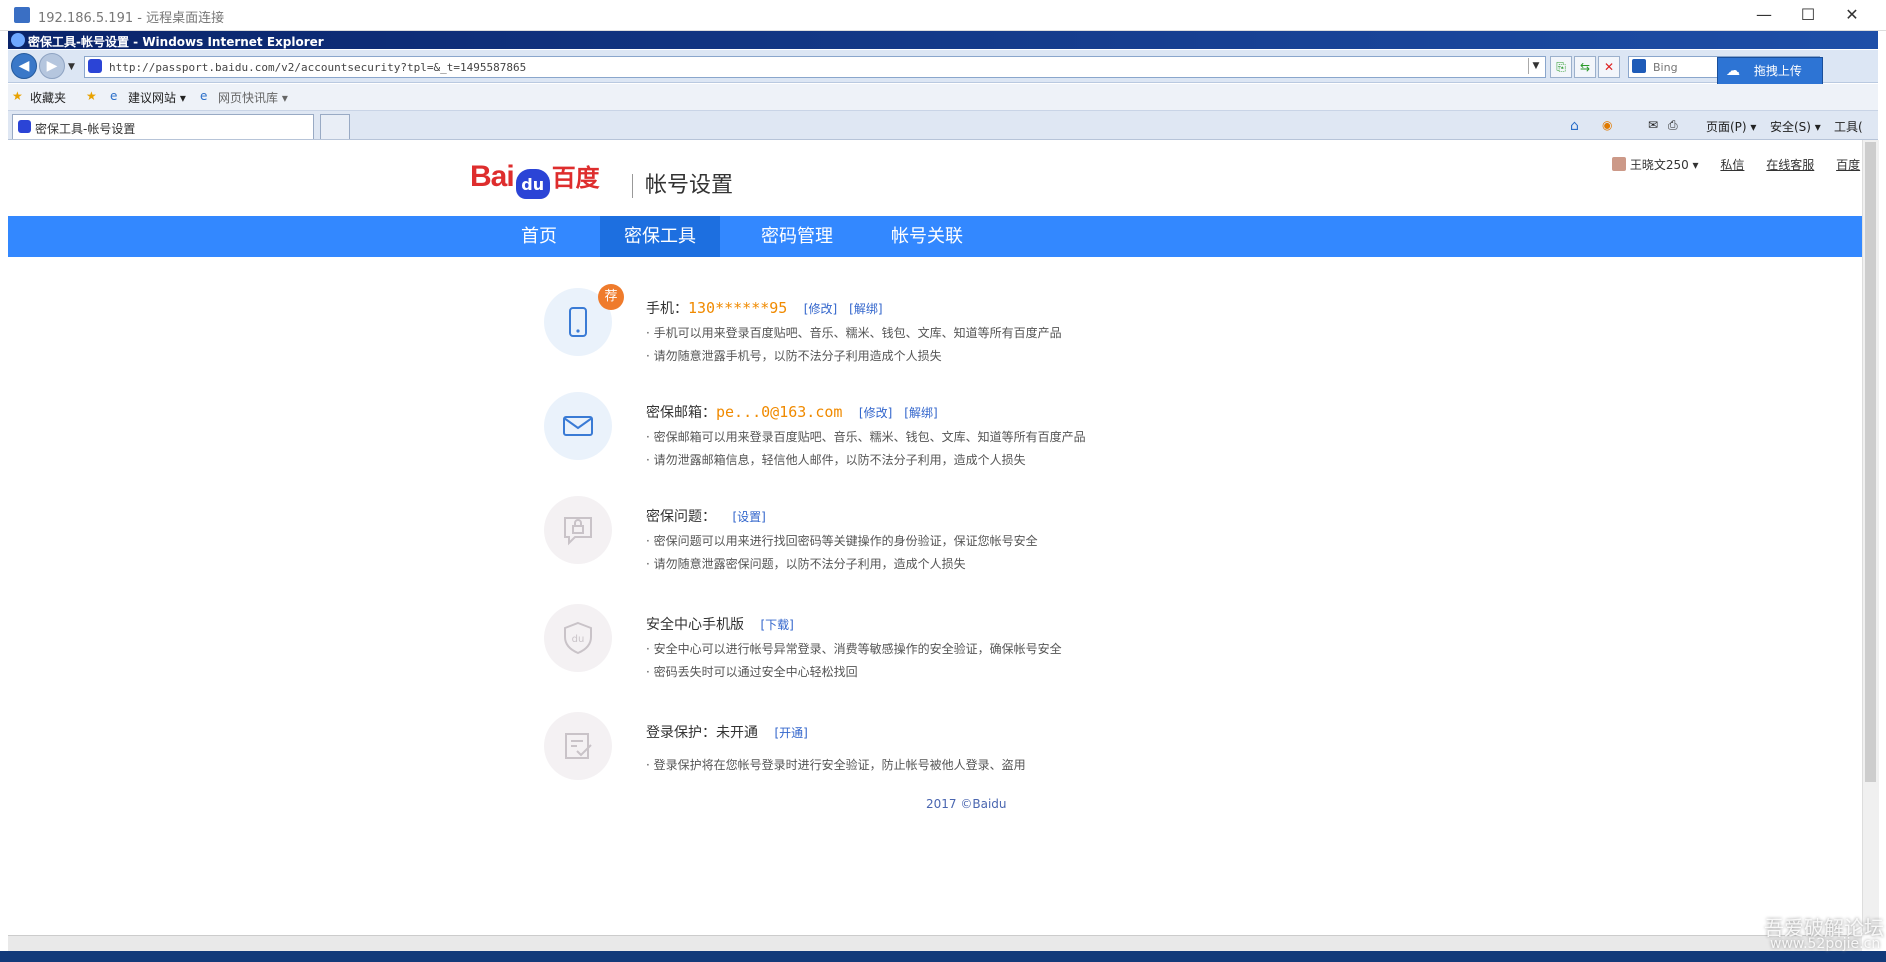 This screenshot has width=1886, height=962. What do you see at coordinates (667, 309) in the screenshot?
I see `phone-label: 手机：` at bounding box center [667, 309].